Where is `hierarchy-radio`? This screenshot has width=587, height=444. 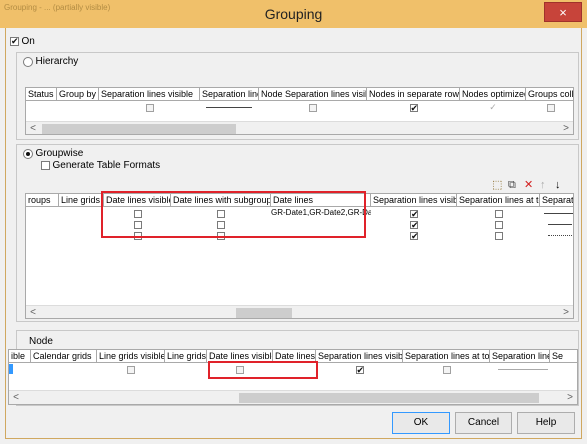
hierarchy-radio is located at coordinates (28, 61).